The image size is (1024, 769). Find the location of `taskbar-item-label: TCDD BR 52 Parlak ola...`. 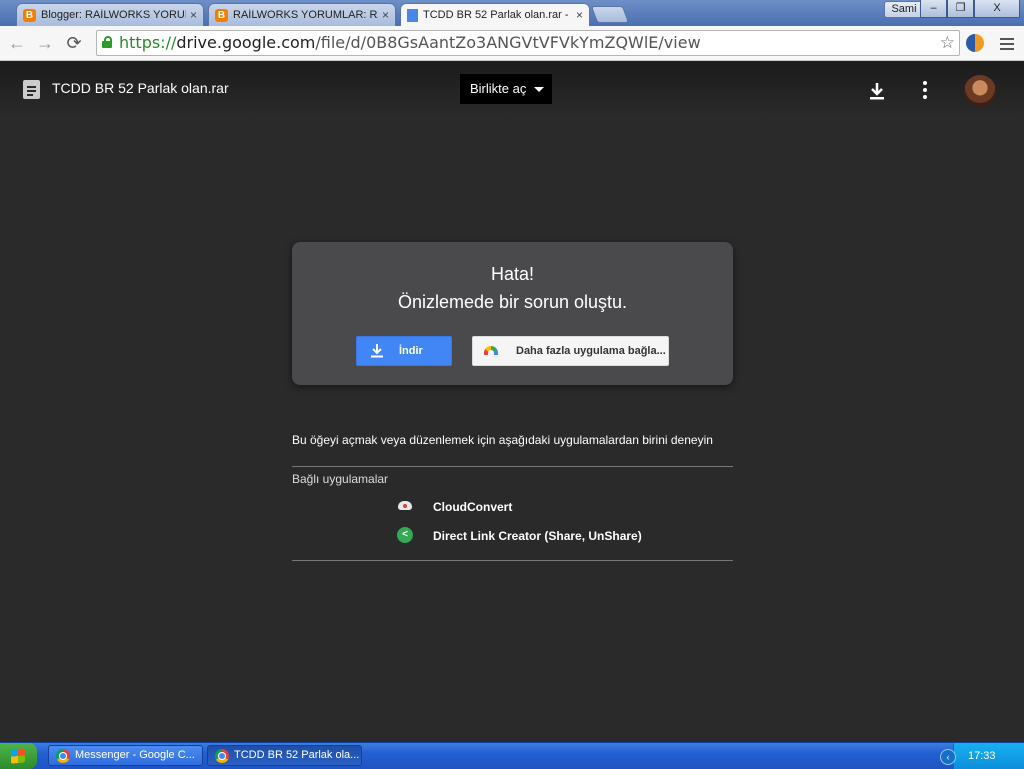

taskbar-item-label: TCDD BR 52 Parlak ola... is located at coordinates (297, 755).